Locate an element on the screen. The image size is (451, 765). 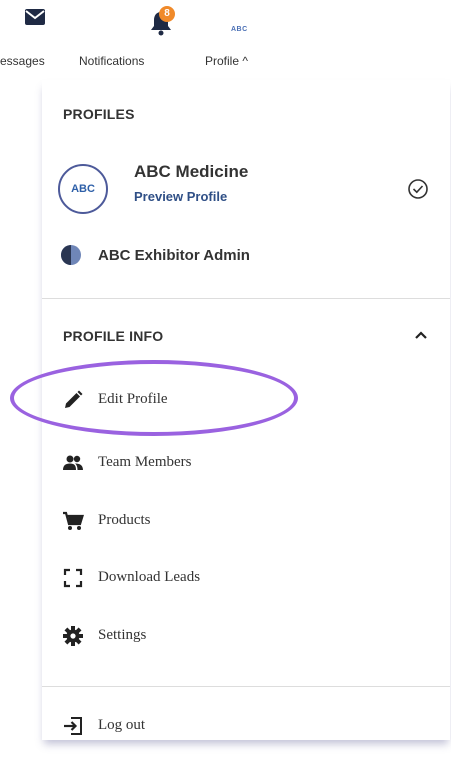
nav-notifications-label: Notifications is located at coordinates (112, 61).